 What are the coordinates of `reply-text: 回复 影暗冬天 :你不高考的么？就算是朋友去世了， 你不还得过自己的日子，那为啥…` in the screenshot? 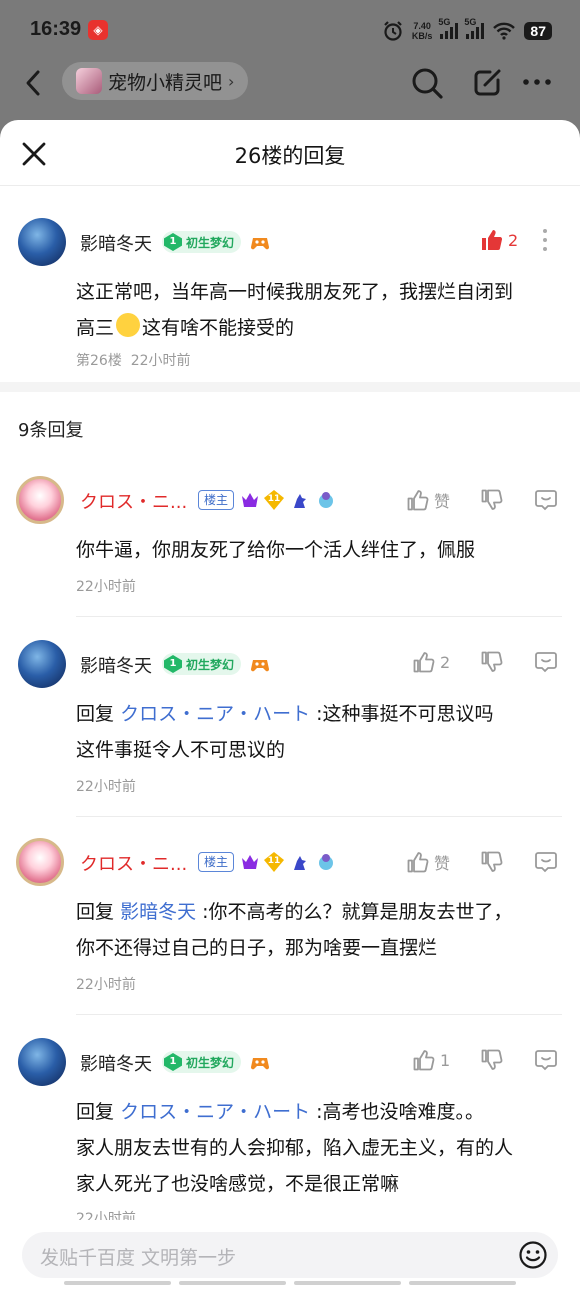 It's located at (294, 930).